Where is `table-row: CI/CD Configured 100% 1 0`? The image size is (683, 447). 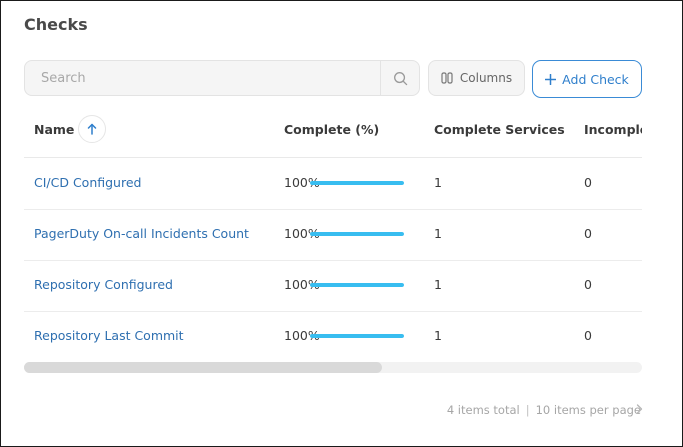
table-row: CI/CD Configured 100% 1 0 is located at coordinates (333, 184).